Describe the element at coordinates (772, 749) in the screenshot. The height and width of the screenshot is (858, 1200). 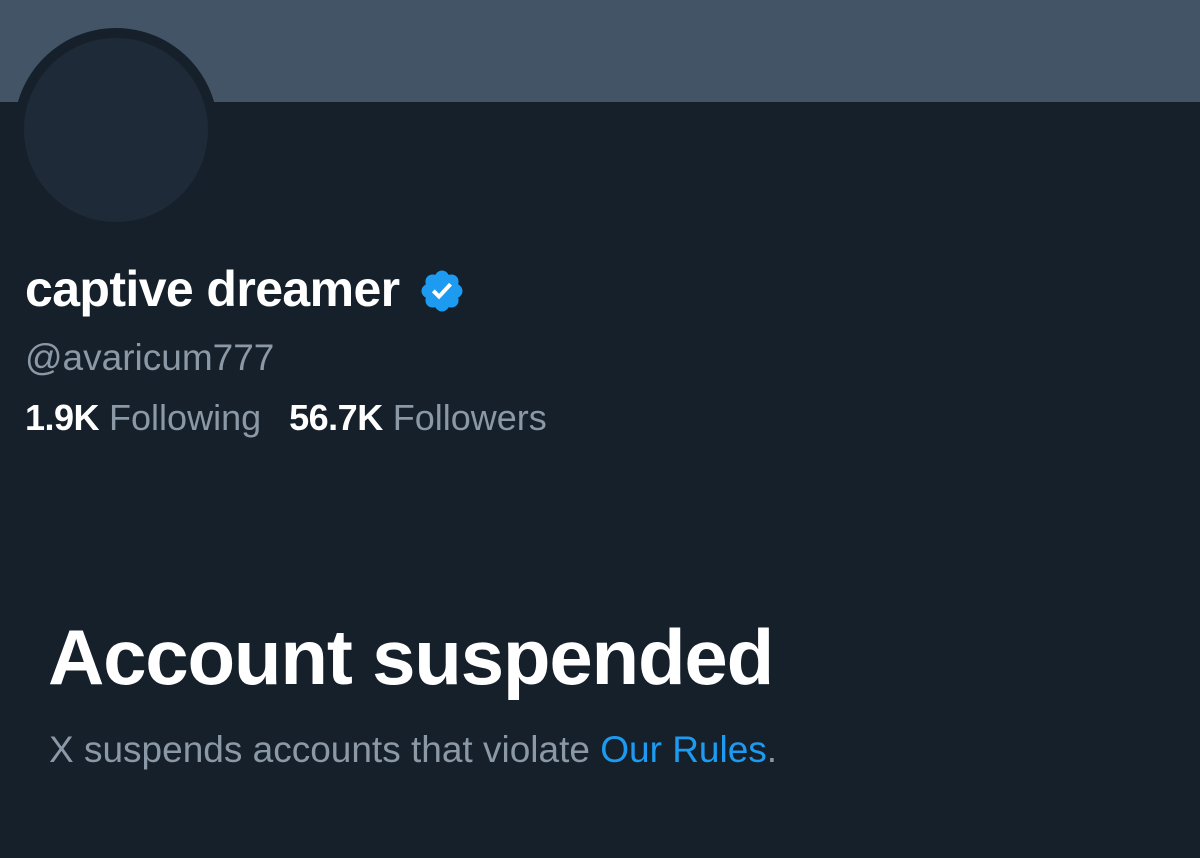
I see `suspension-message-suffix: .` at that location.